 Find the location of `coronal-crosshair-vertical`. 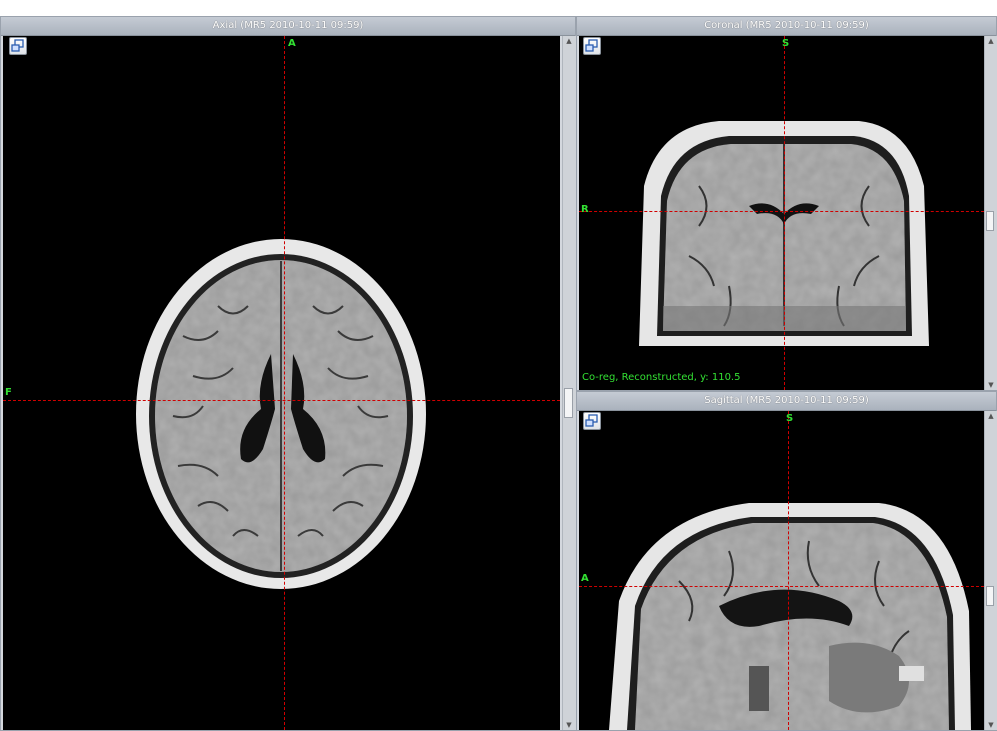

coronal-crosshair-vertical is located at coordinates (784, 213).